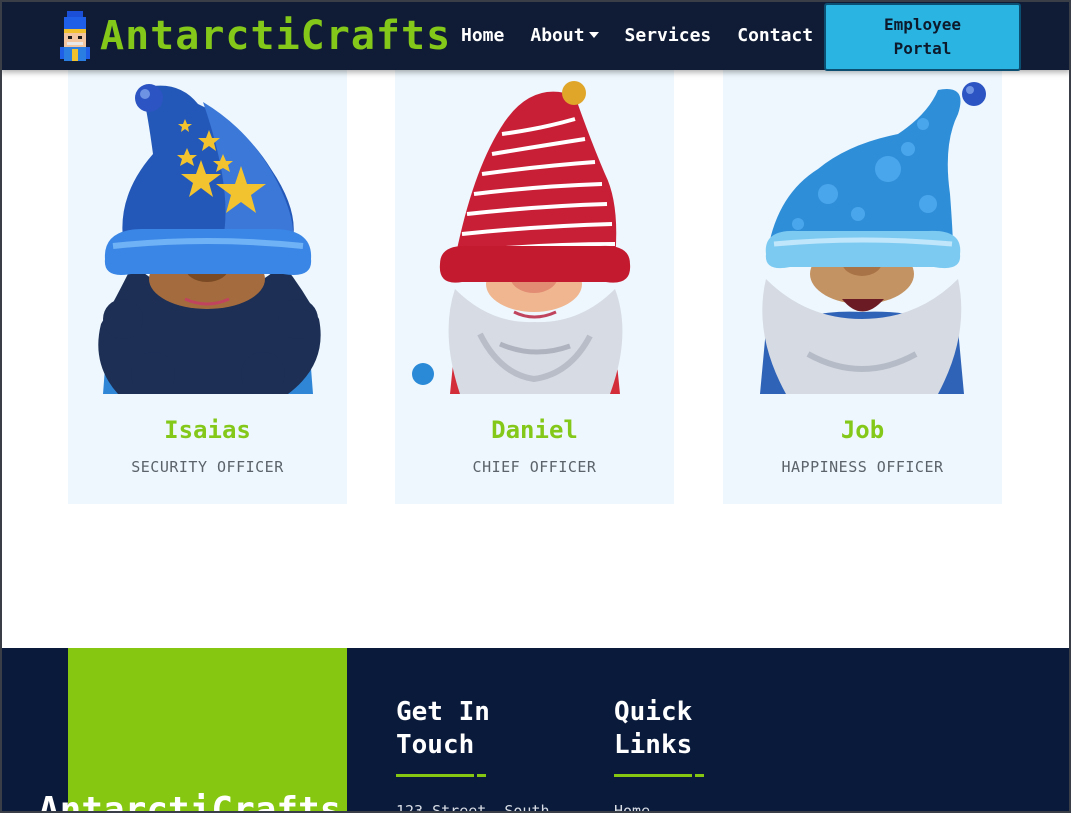 Image resolution: width=1071 pixels, height=813 pixels. Describe the element at coordinates (593, 35) in the screenshot. I see `caret-down-icon` at that location.